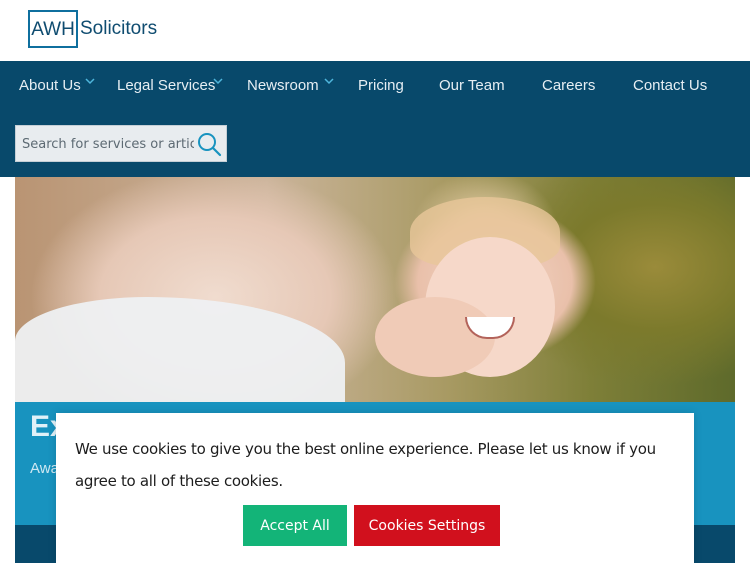 The height and width of the screenshot is (563, 750). I want to click on search-input, so click(108, 144).